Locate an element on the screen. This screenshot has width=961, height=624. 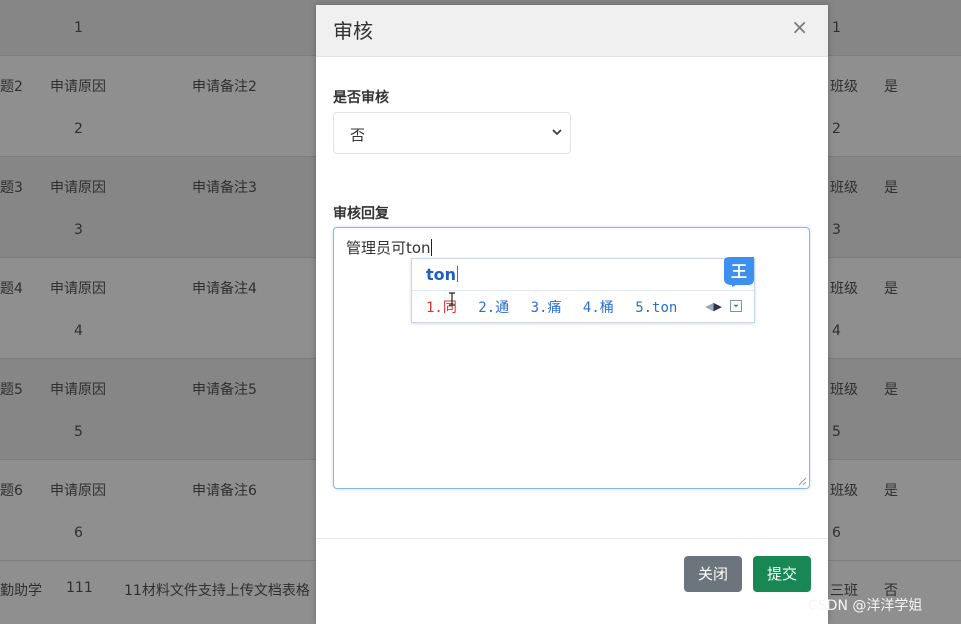
audit-select-value: 否 is located at coordinates (358, 135).